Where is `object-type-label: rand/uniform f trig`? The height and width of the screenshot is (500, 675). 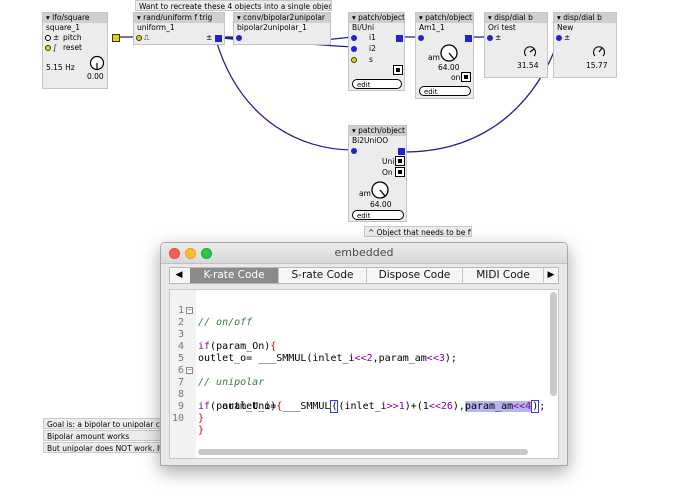
object-type-label: rand/uniform f trig is located at coordinates (178, 17).